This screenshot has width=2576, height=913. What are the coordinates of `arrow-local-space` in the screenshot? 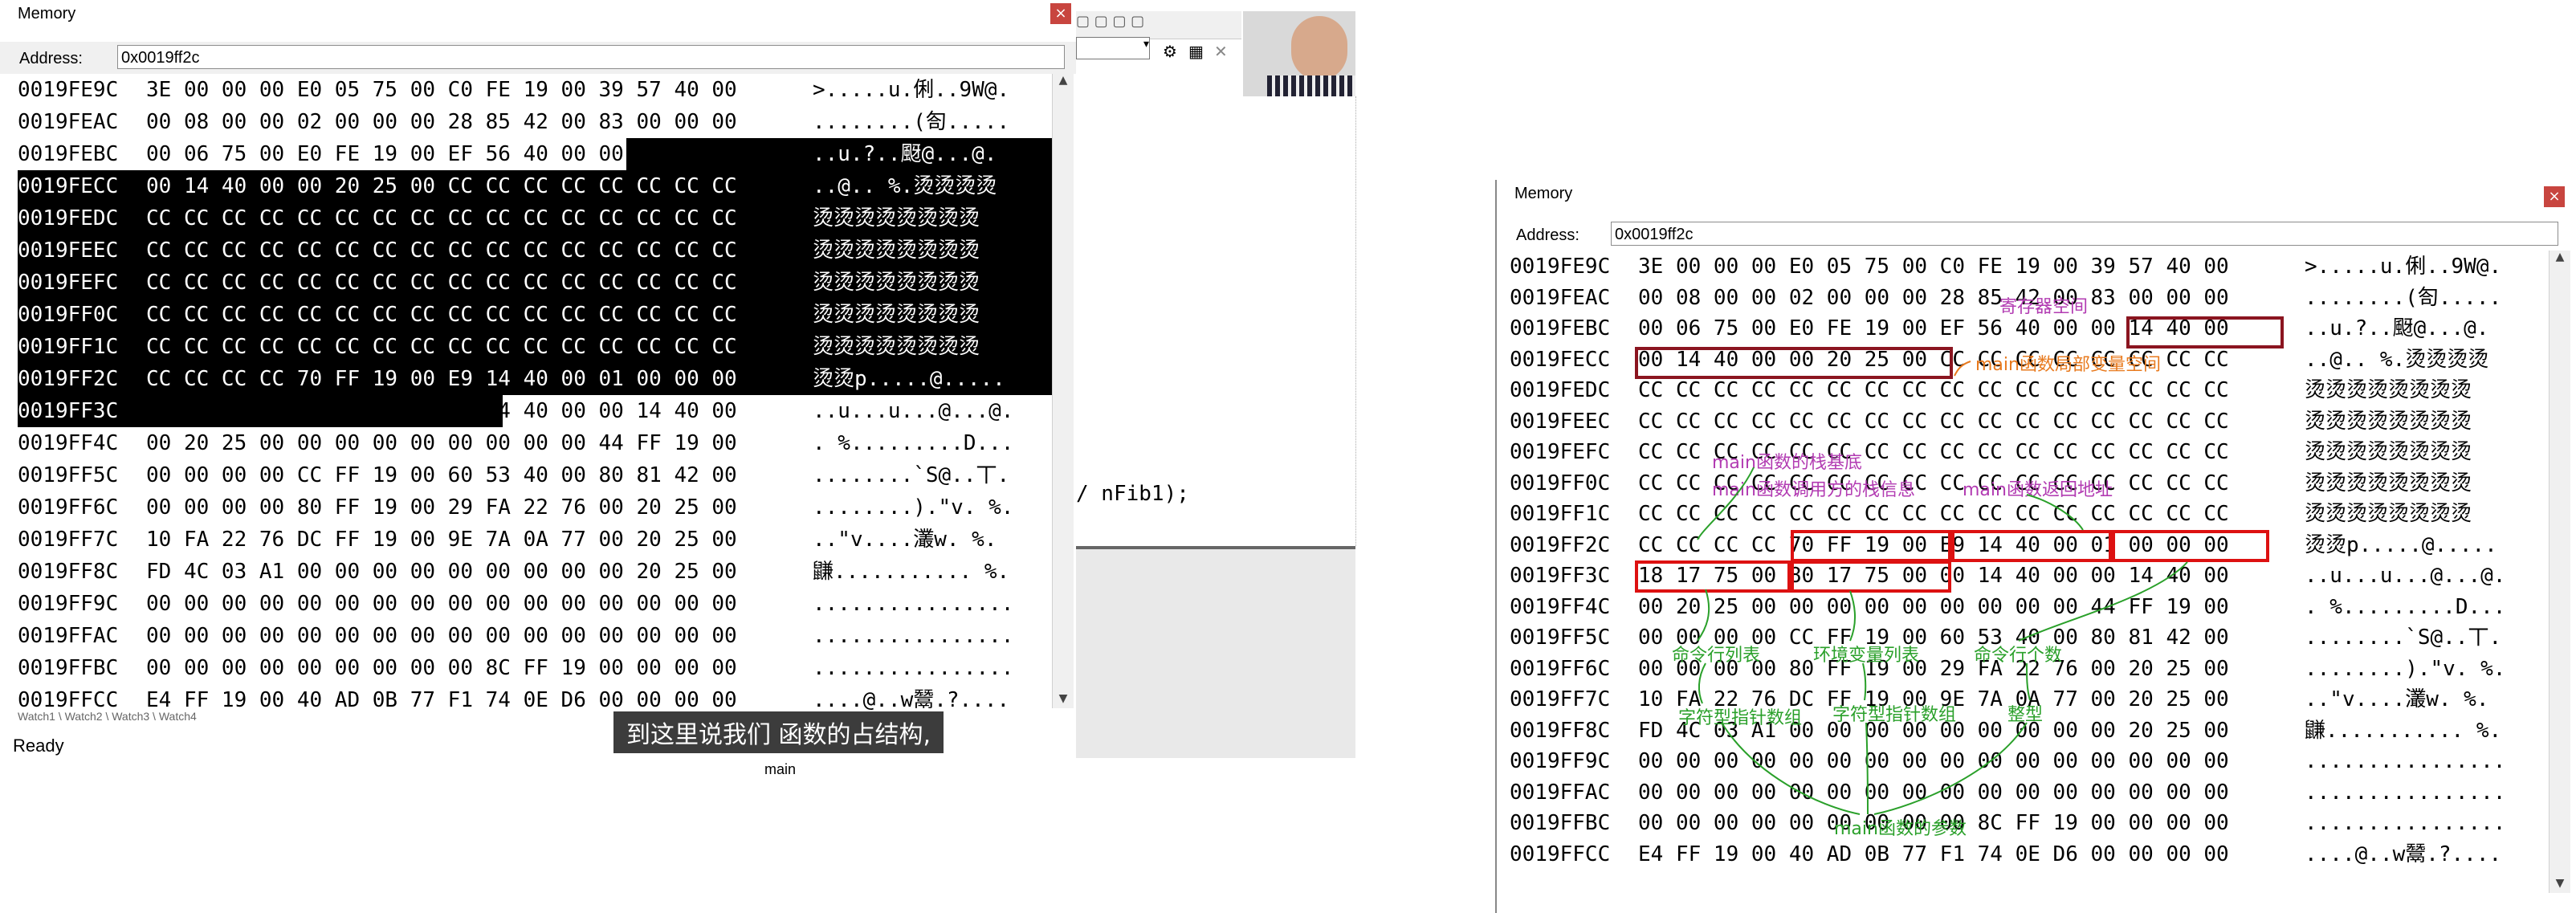 It's located at (1962, 369).